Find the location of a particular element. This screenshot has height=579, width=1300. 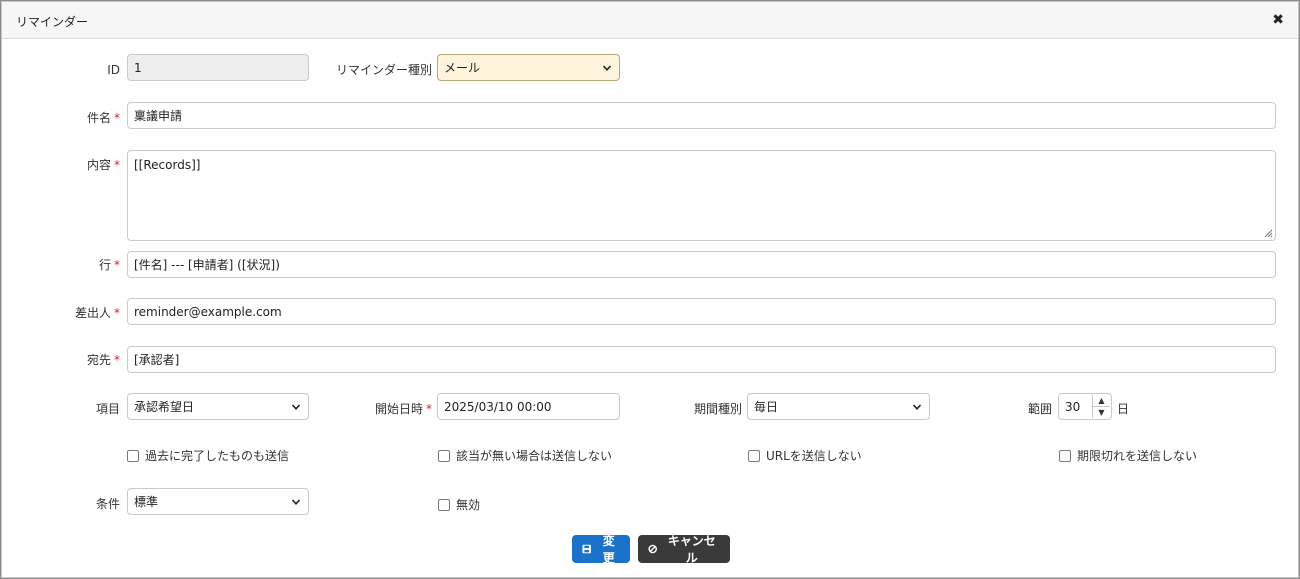

subject-input: 稟議申請 is located at coordinates (701, 115).